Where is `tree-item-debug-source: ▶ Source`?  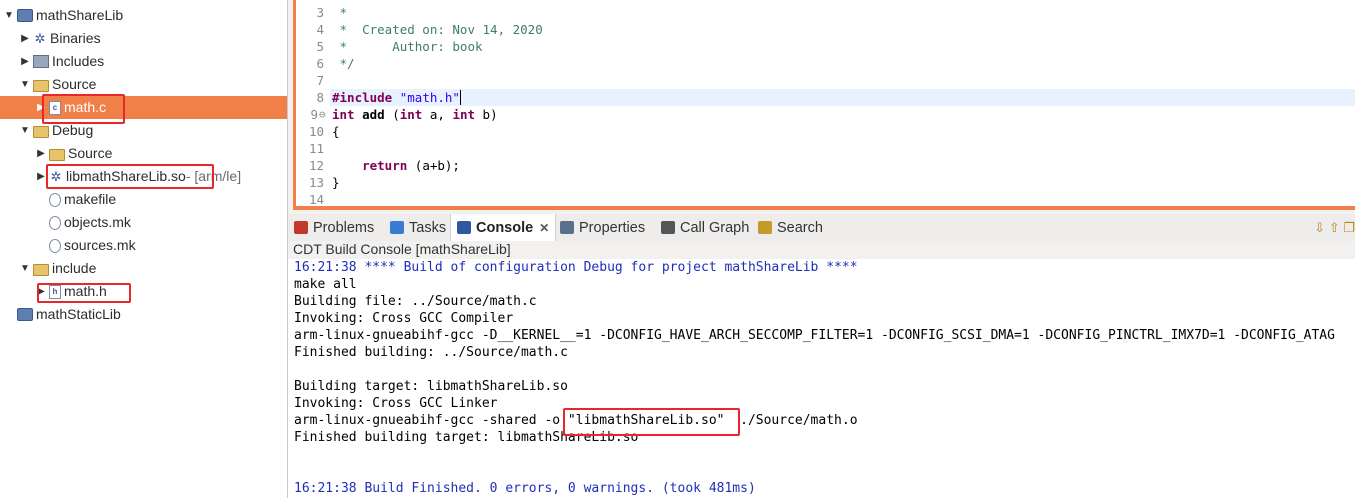 tree-item-debug-source: ▶ Source is located at coordinates (74, 153).